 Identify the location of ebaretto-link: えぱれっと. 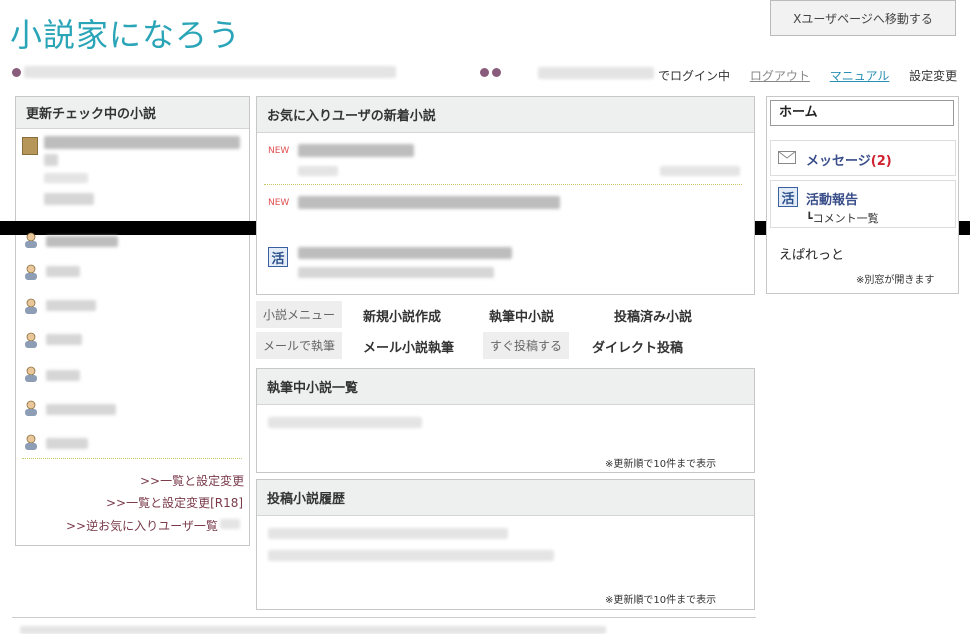
(811, 253).